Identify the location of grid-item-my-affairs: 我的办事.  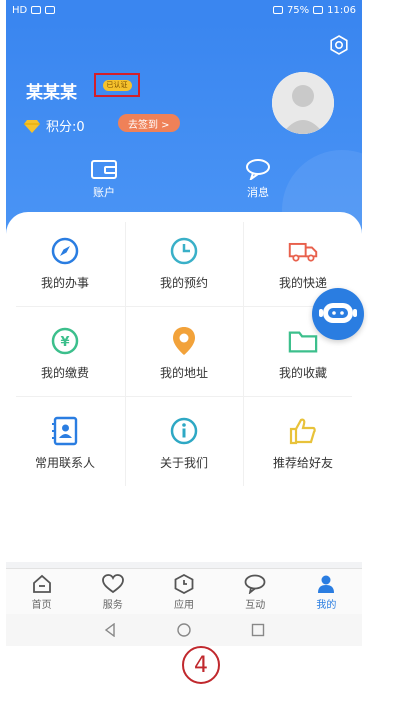
(65, 263).